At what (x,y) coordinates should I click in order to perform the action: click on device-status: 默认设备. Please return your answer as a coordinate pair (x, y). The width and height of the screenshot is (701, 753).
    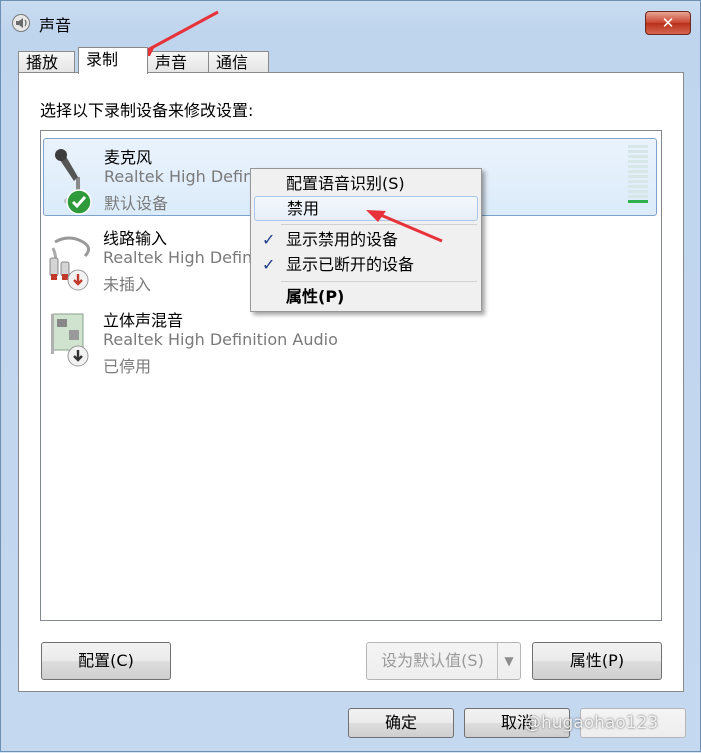
    Looking at the image, I should click on (136, 203).